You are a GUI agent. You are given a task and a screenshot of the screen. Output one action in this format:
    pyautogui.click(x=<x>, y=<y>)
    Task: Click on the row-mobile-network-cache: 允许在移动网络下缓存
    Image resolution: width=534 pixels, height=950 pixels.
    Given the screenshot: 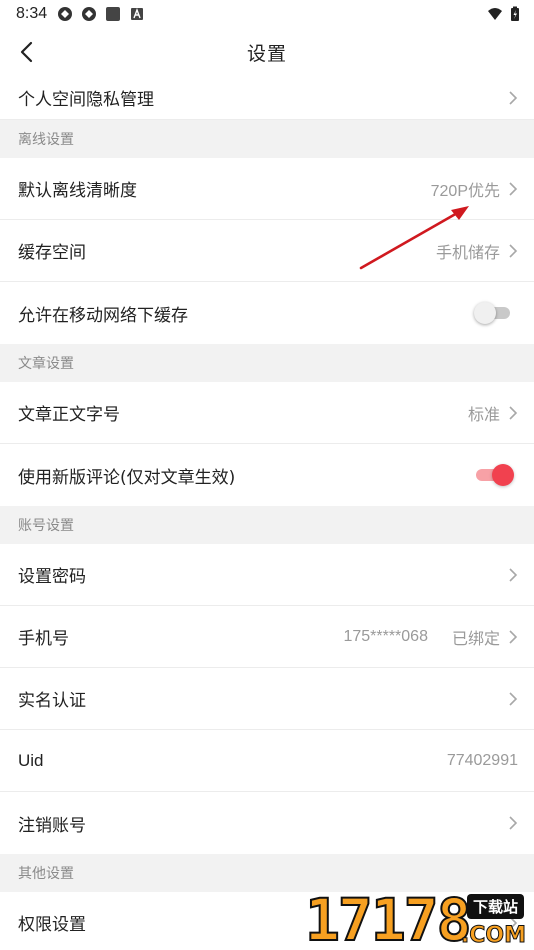 What is the action you would take?
    pyautogui.click(x=267, y=313)
    